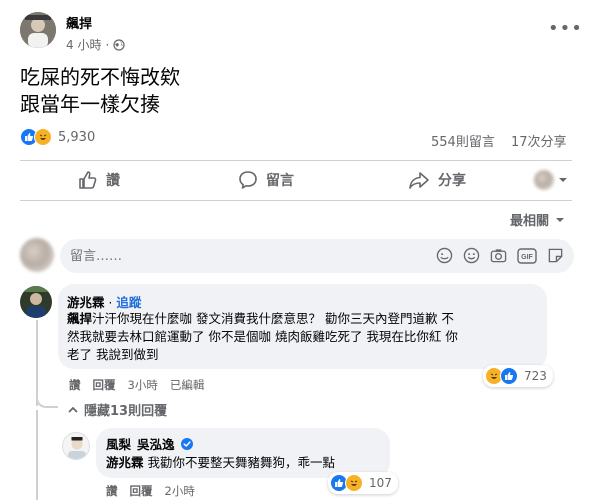 The width and height of the screenshot is (590, 500). I want to click on comment-mention: 飆捍, so click(79, 318).